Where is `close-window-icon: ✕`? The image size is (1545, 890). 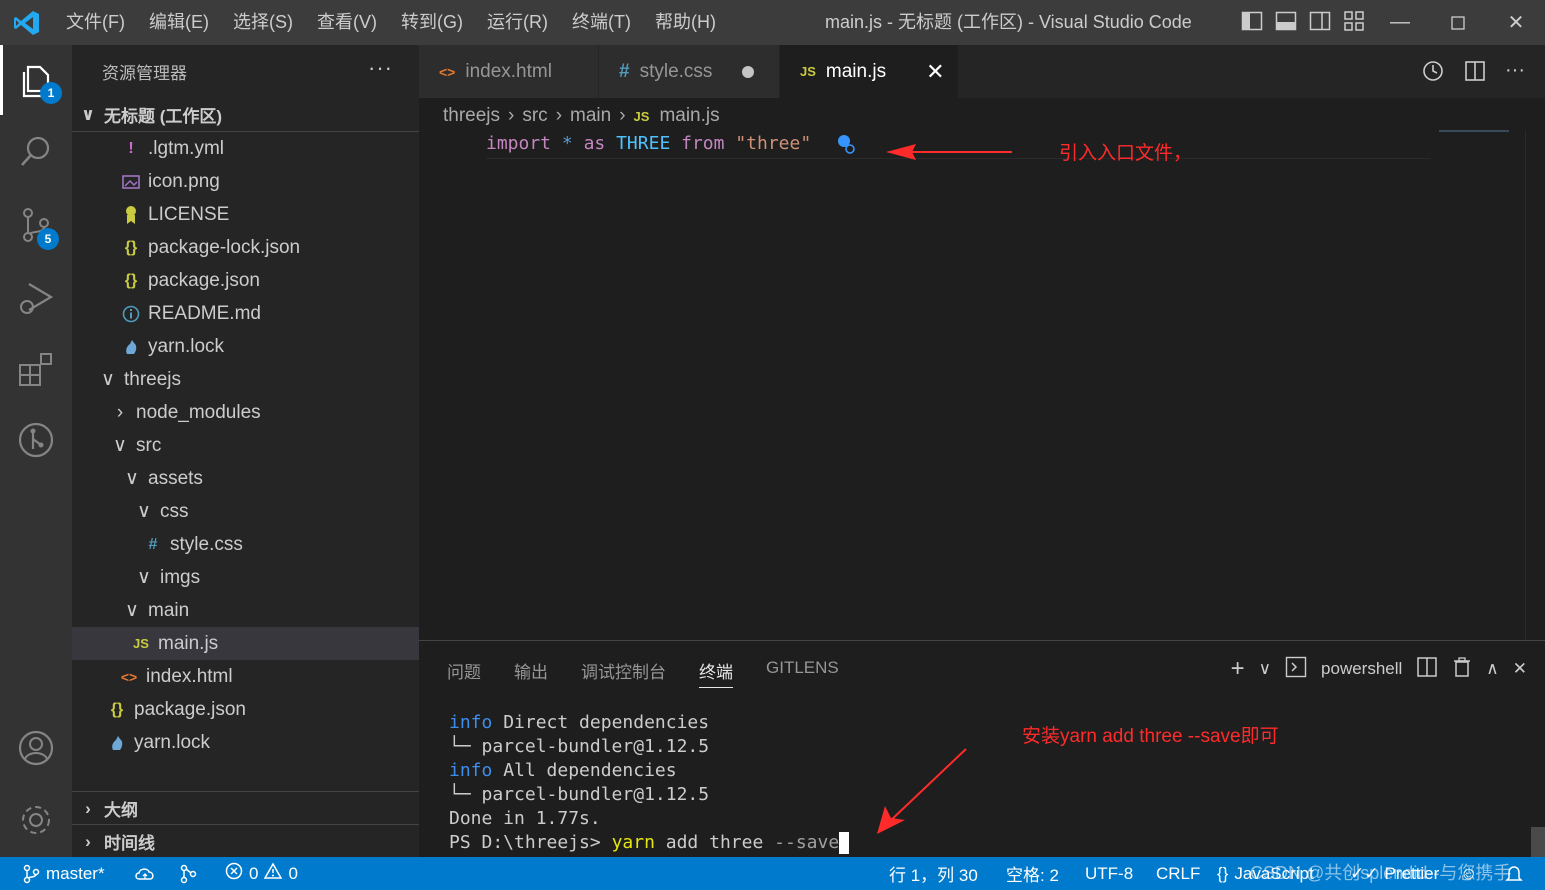 close-window-icon: ✕ is located at coordinates (1516, 22).